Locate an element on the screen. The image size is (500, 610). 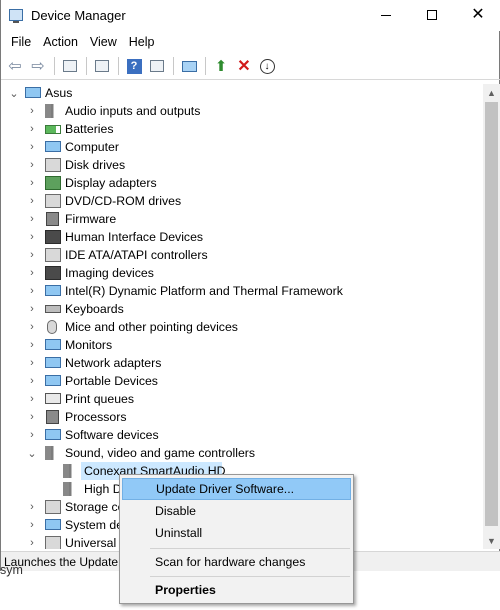
menu-help: Help is located at coordinates (142, 42).